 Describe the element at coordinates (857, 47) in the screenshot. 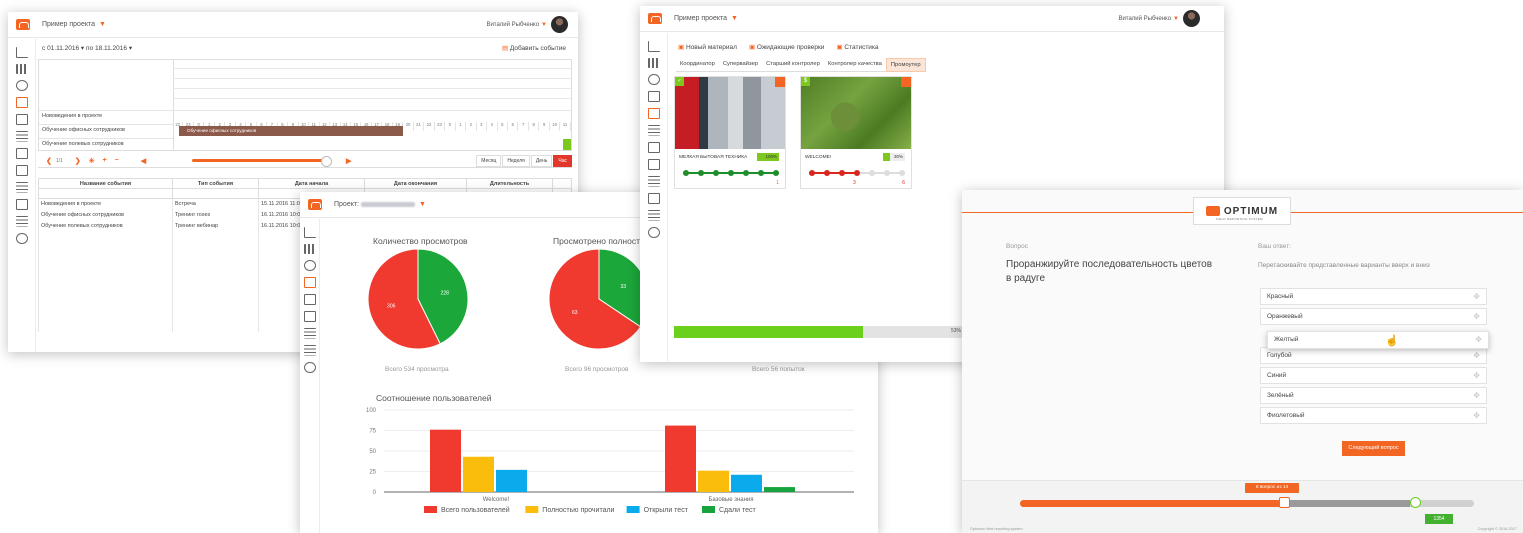

I see `statistics-link: Статистика` at that location.